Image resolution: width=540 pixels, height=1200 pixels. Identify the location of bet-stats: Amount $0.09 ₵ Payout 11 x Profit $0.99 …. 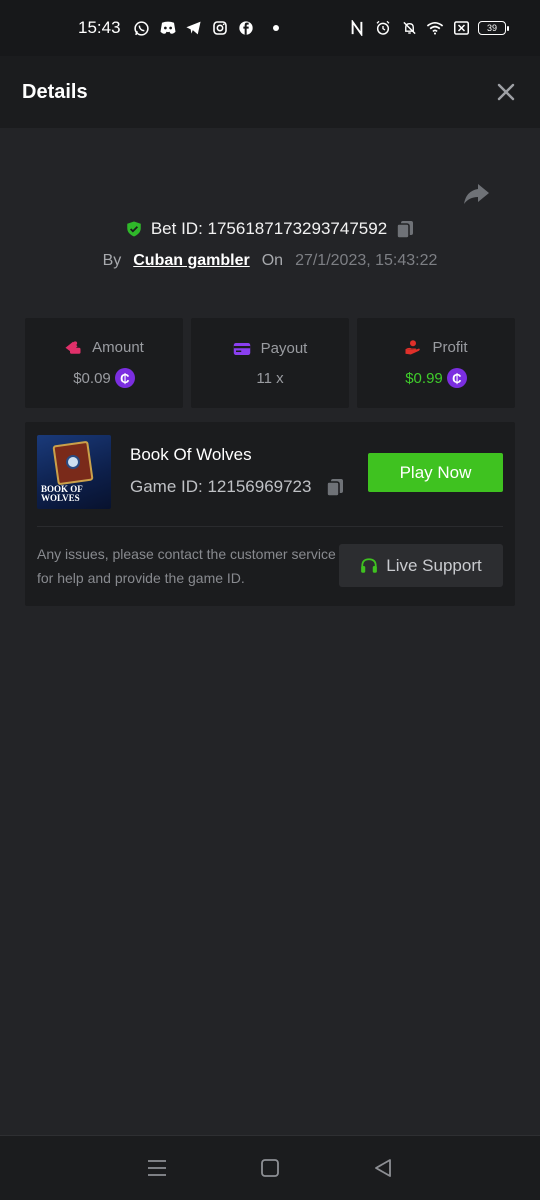
(270, 363).